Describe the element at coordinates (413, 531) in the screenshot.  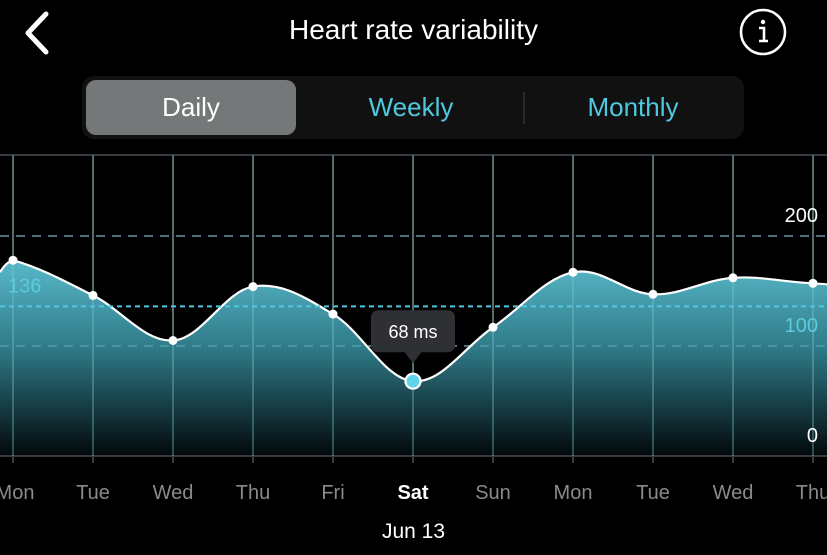
I see `selected-date: Jun 13` at that location.